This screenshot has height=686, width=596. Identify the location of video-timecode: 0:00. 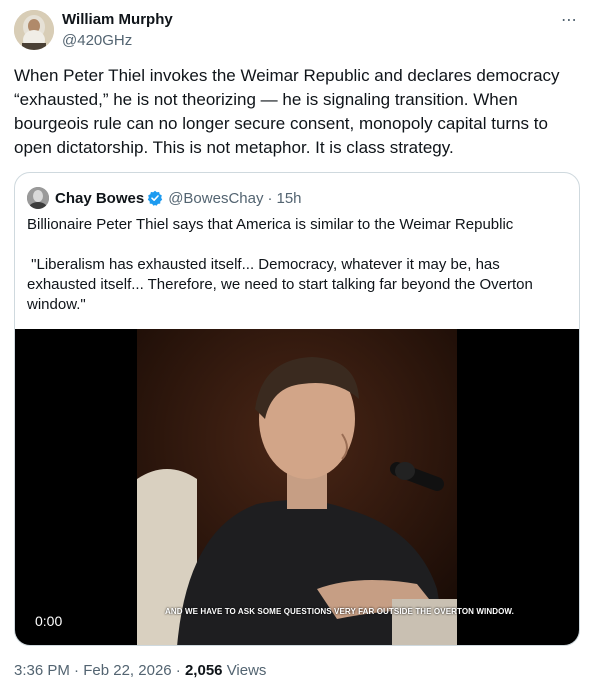
(49, 621).